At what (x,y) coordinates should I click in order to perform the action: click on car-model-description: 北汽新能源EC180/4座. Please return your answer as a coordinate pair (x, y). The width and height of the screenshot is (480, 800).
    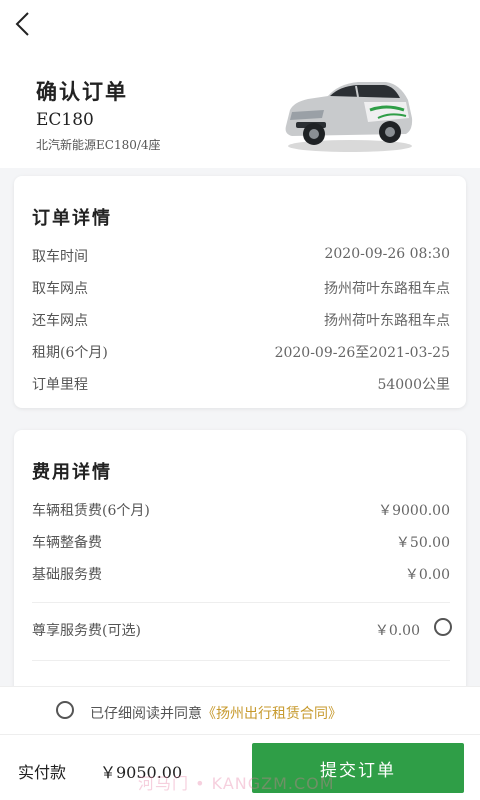
    Looking at the image, I should click on (98, 145).